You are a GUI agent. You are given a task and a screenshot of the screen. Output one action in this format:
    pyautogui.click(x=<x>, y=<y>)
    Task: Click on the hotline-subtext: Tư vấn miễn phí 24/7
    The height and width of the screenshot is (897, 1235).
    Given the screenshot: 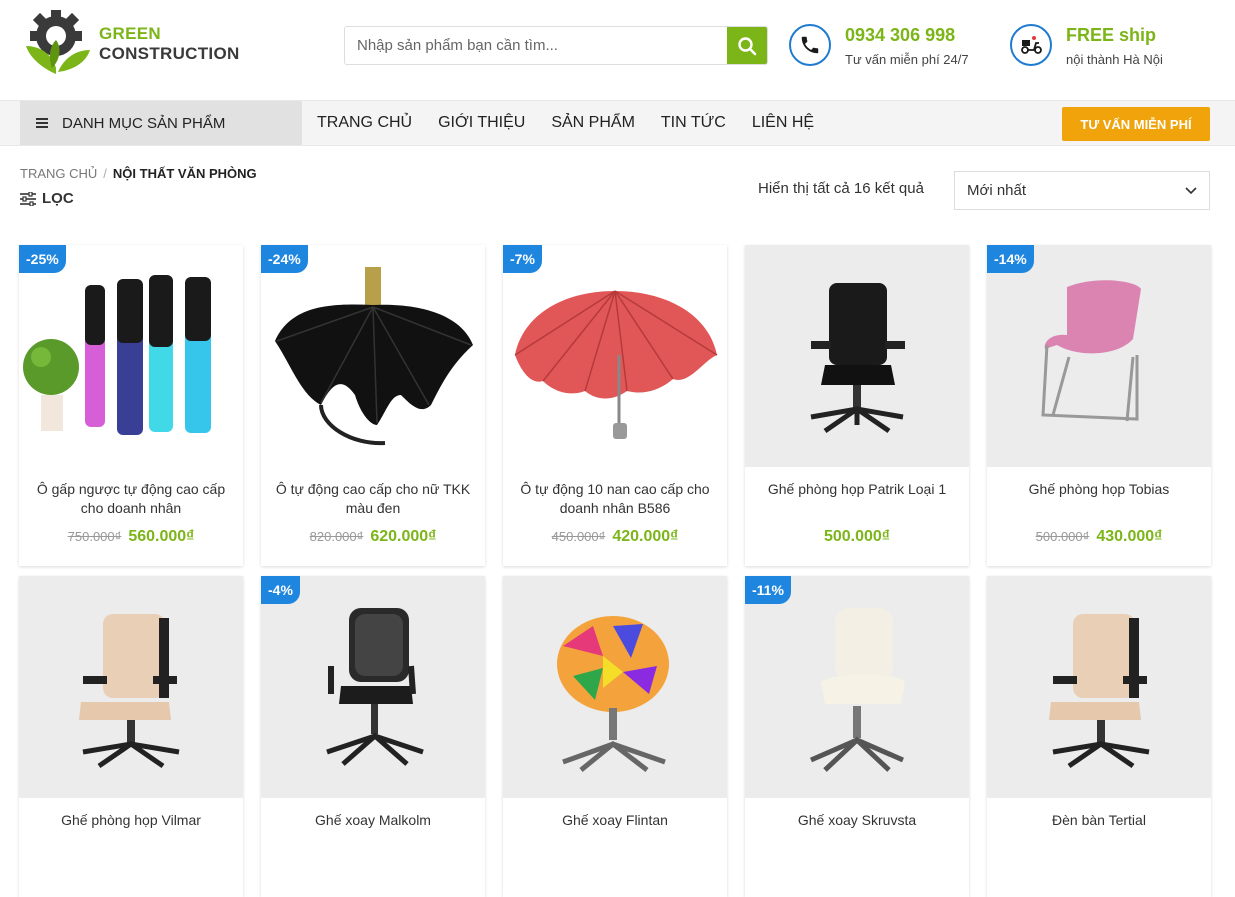 What is the action you would take?
    pyautogui.click(x=907, y=59)
    